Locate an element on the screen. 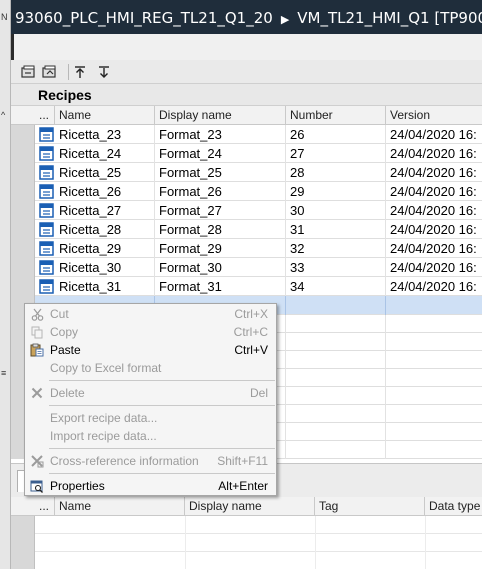 This screenshot has height=569, width=482. menu-item-copy-to-excel: Copy to Excel format is located at coordinates (150, 368).